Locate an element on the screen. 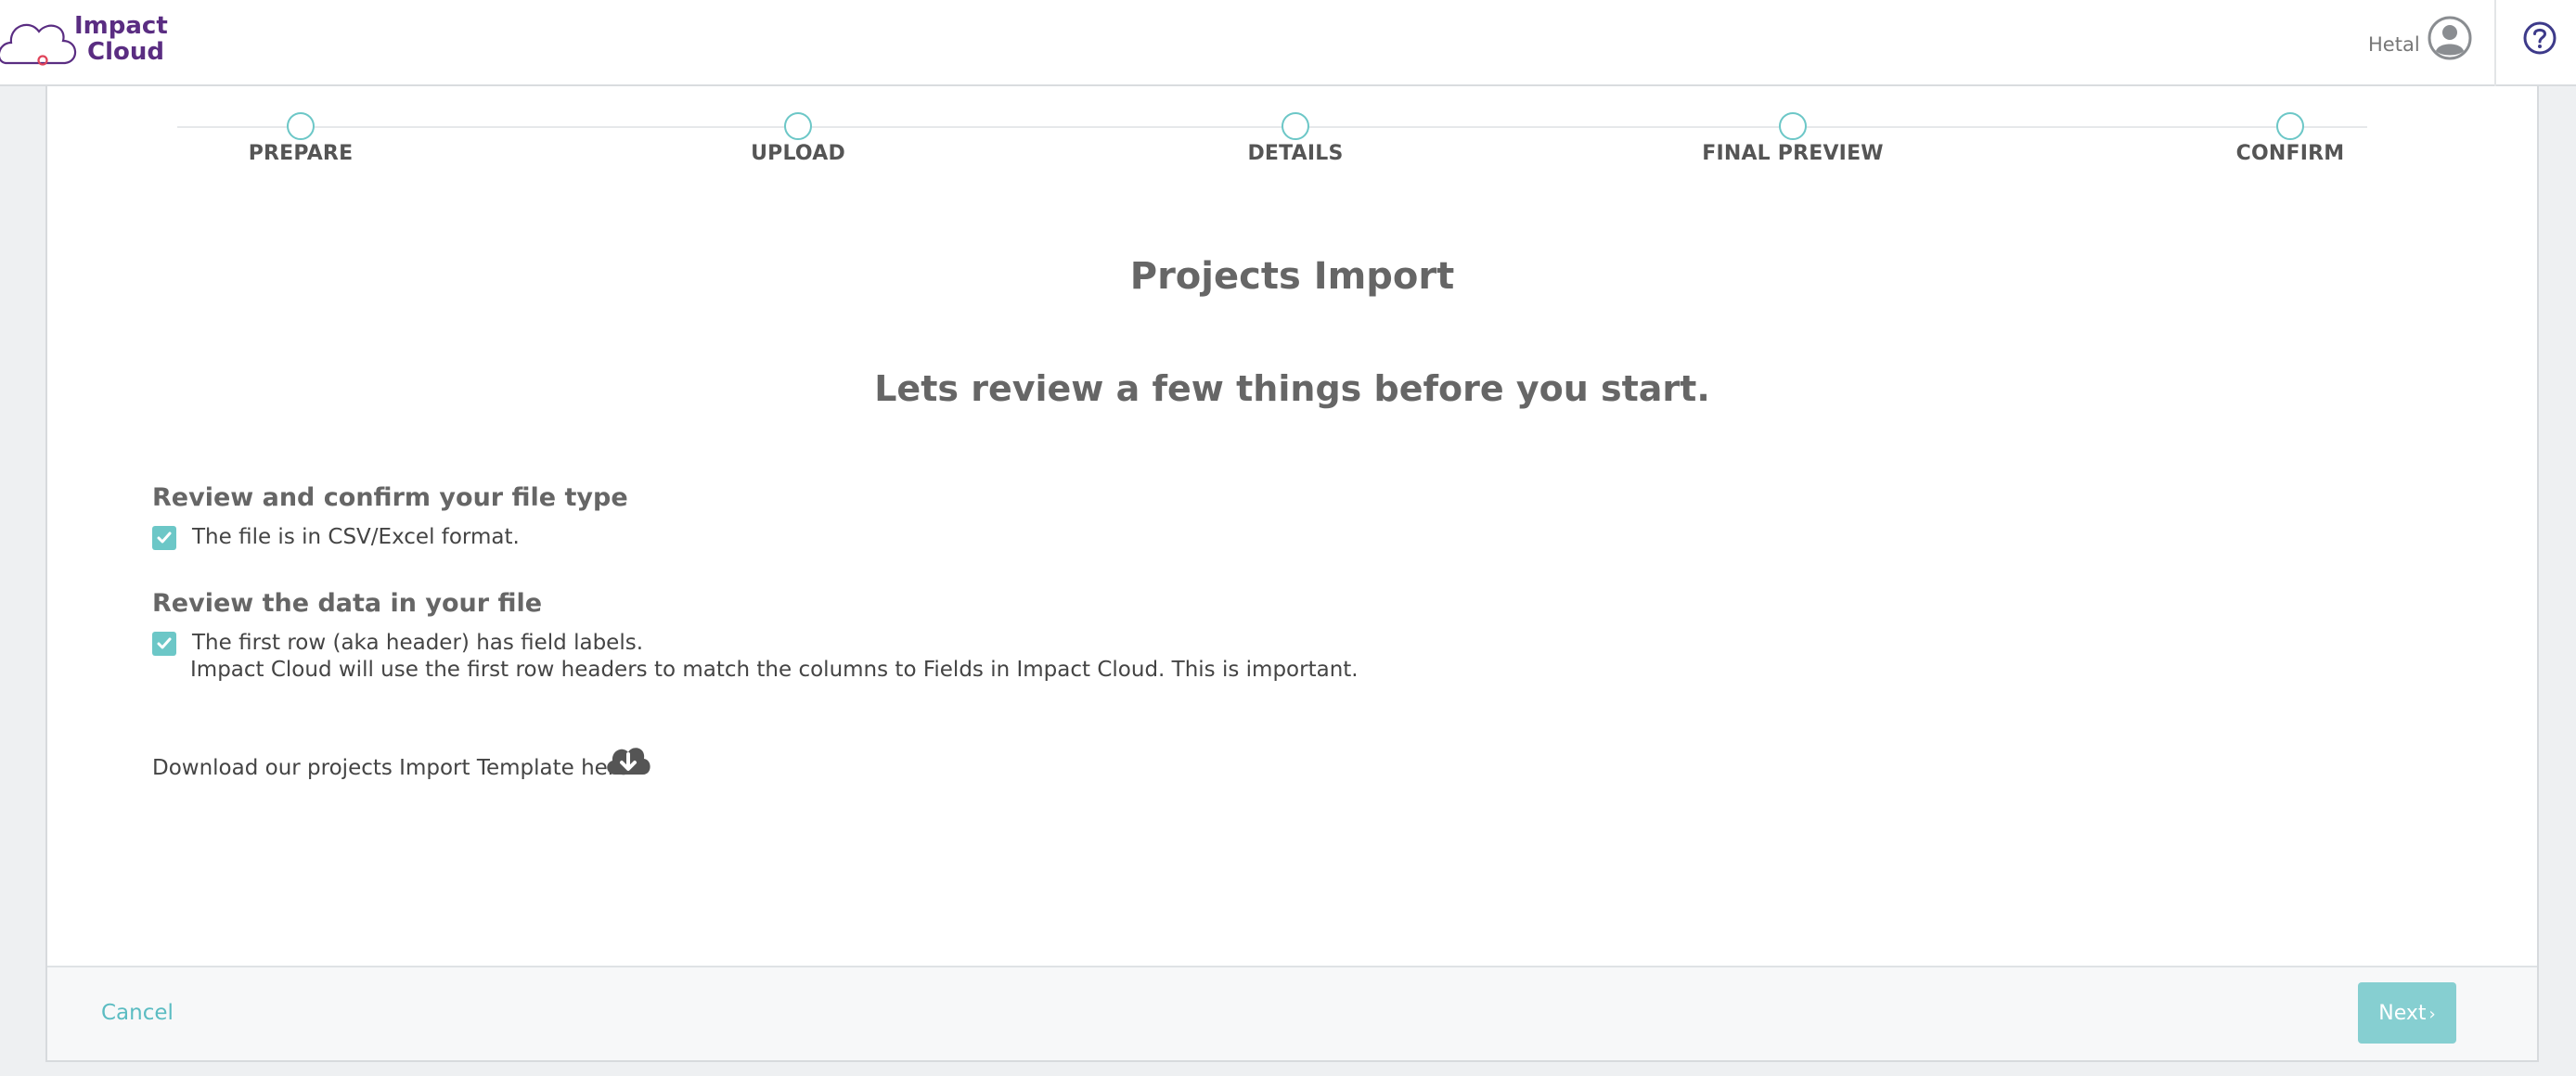 The height and width of the screenshot is (1076, 2576). logo-wordmark: Impact Cloud is located at coordinates (121, 39).